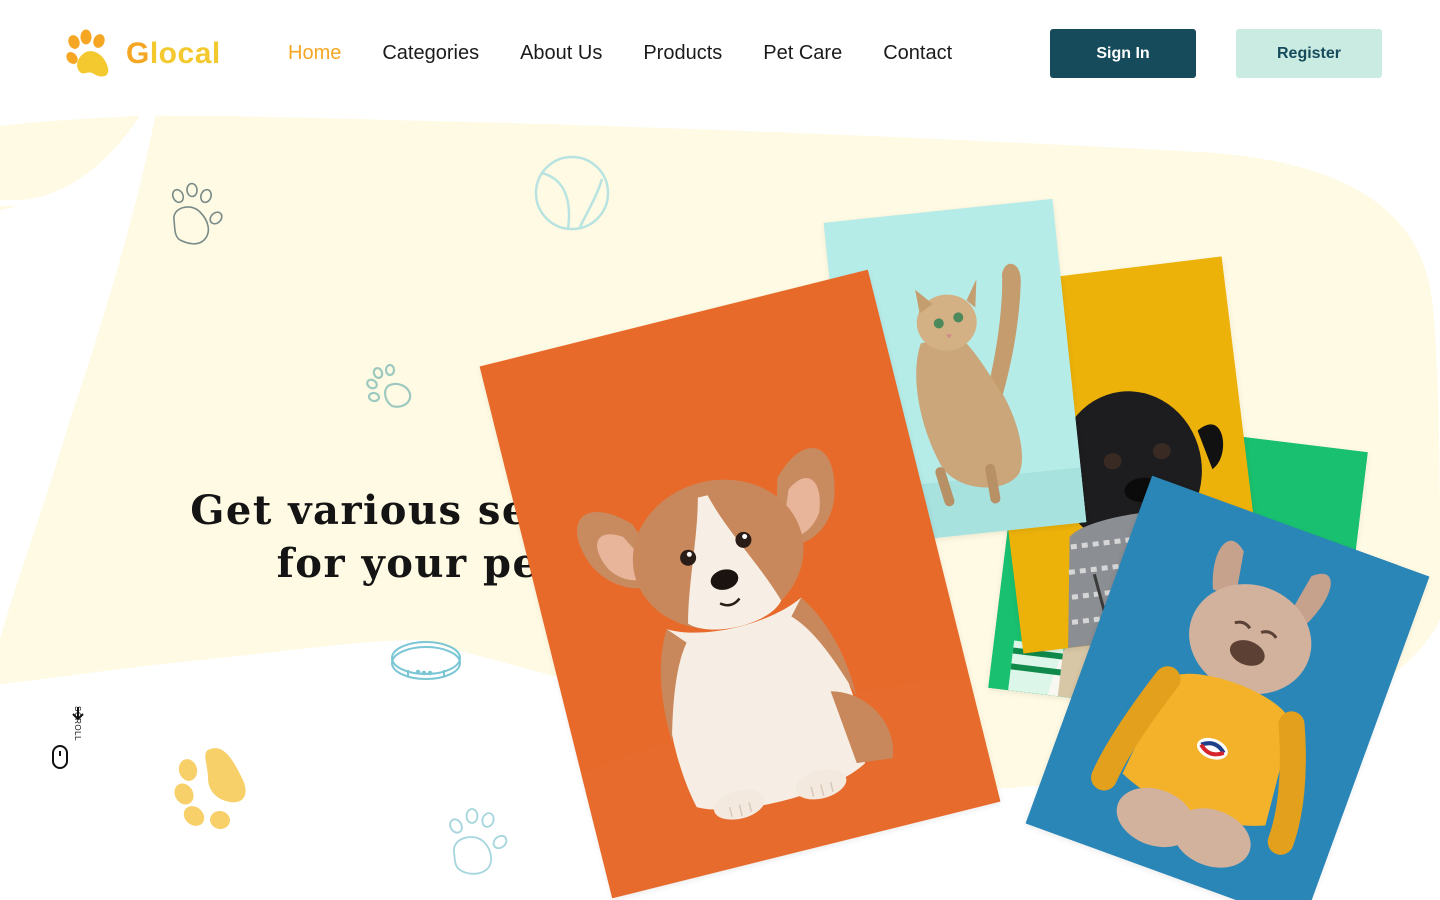 The image size is (1440, 900). I want to click on nav-link-home: Home, so click(314, 53).